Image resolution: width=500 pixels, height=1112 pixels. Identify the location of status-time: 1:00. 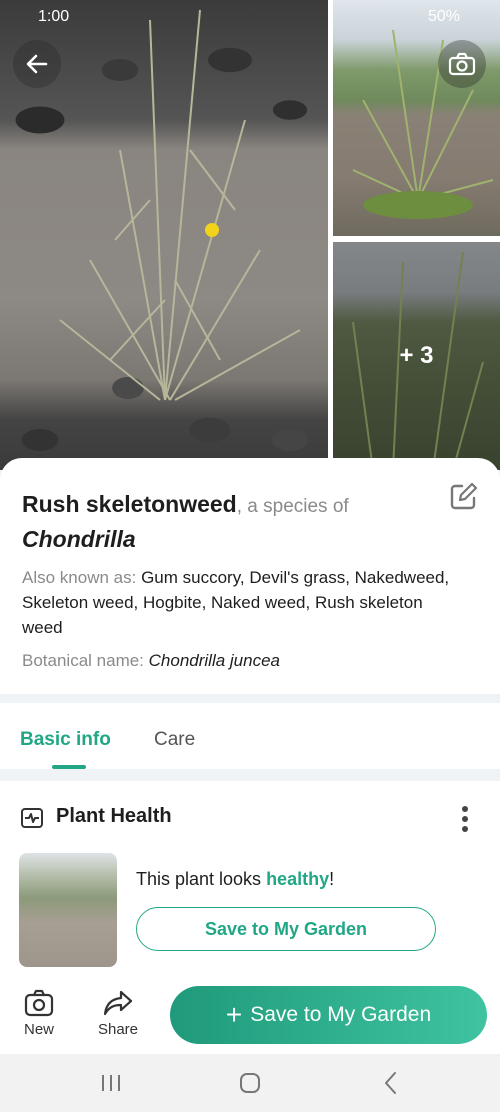
(54, 16).